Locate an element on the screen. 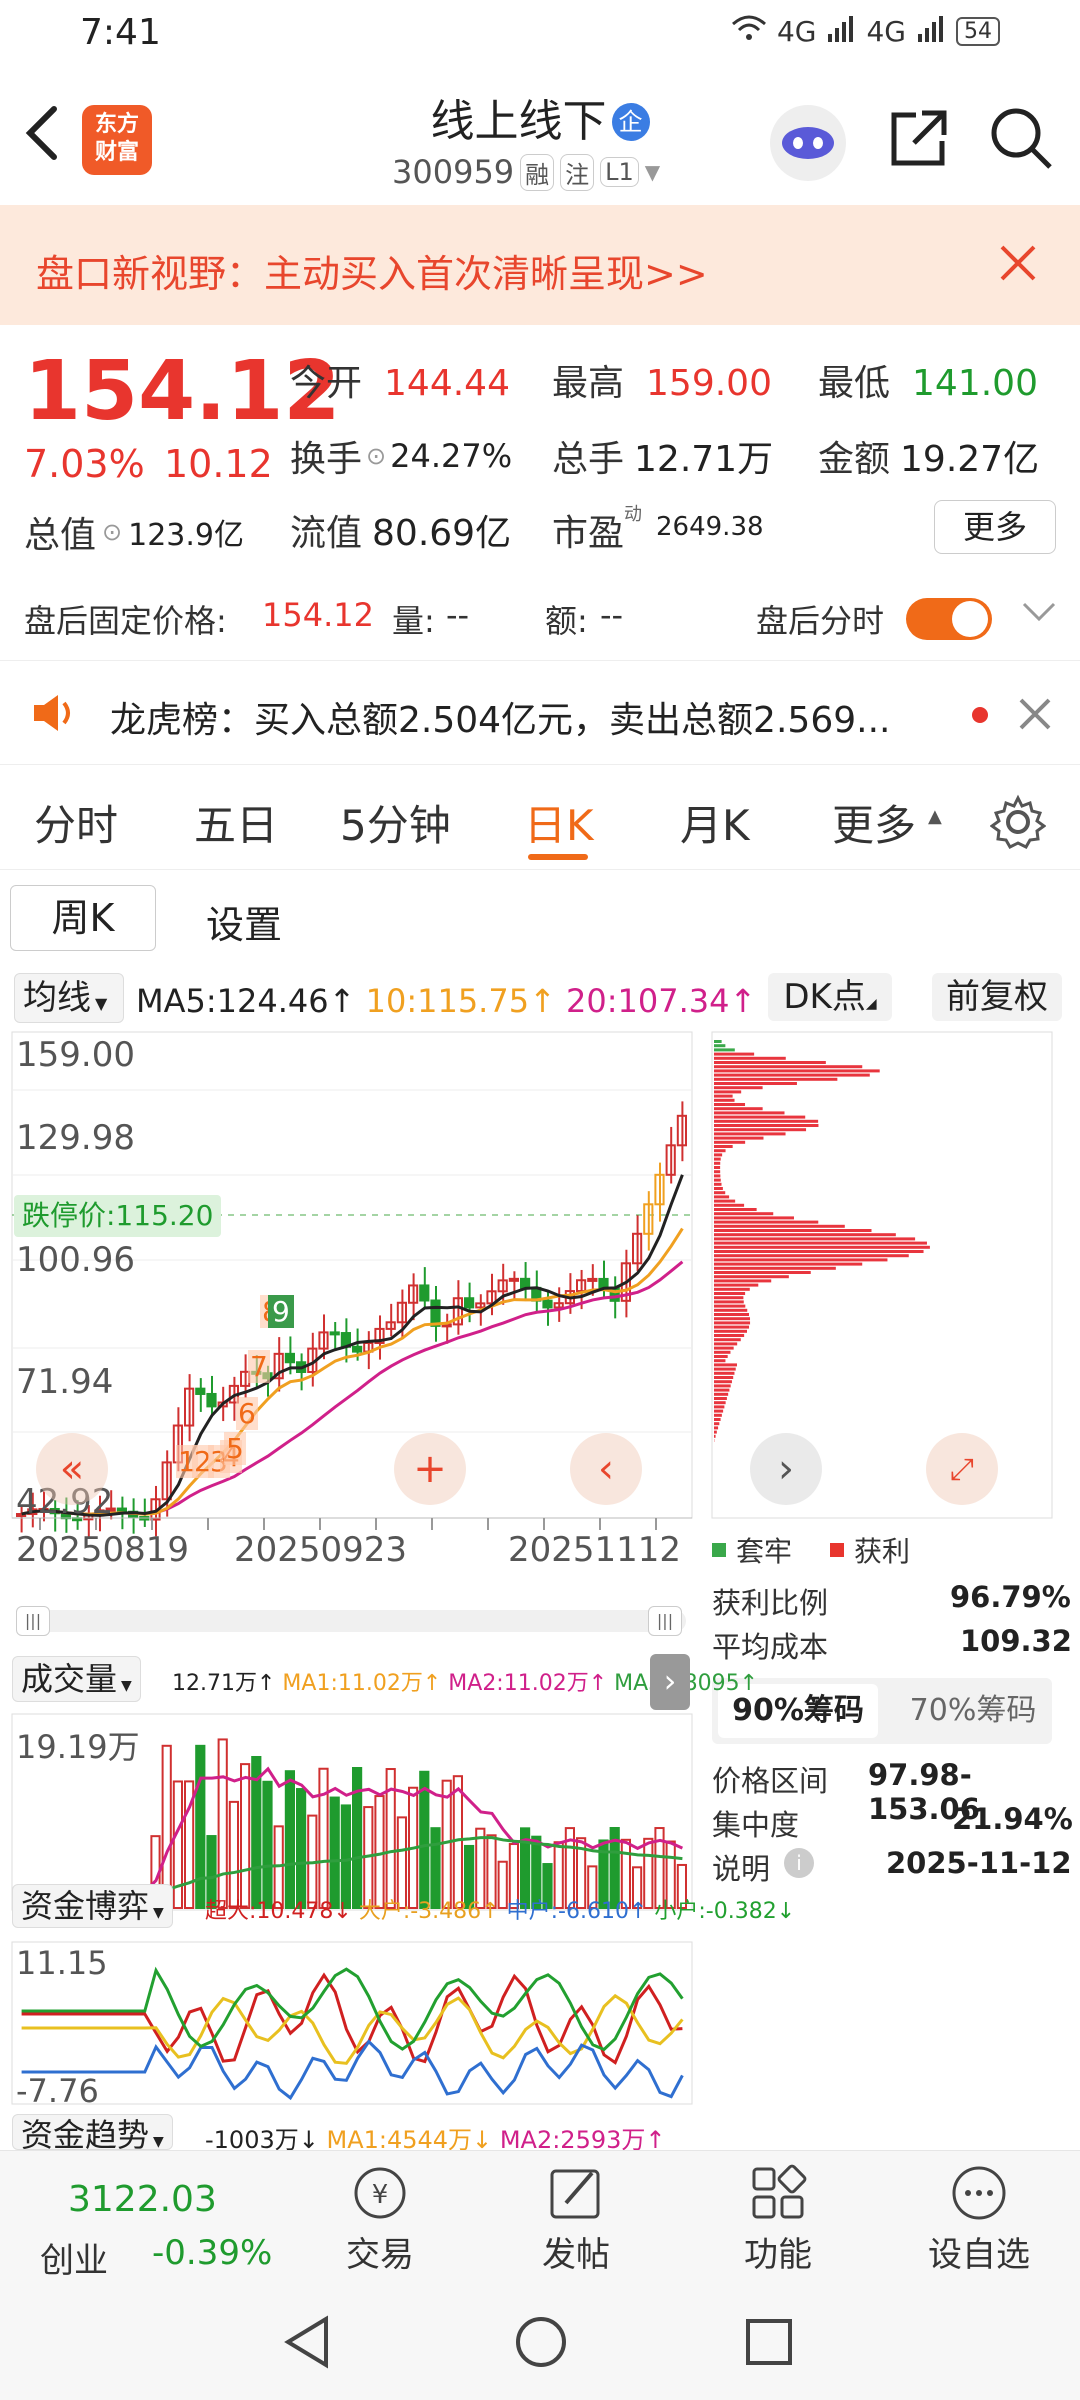 The height and width of the screenshot is (2400, 1080). signal-4g-2: 4G is located at coordinates (886, 31).